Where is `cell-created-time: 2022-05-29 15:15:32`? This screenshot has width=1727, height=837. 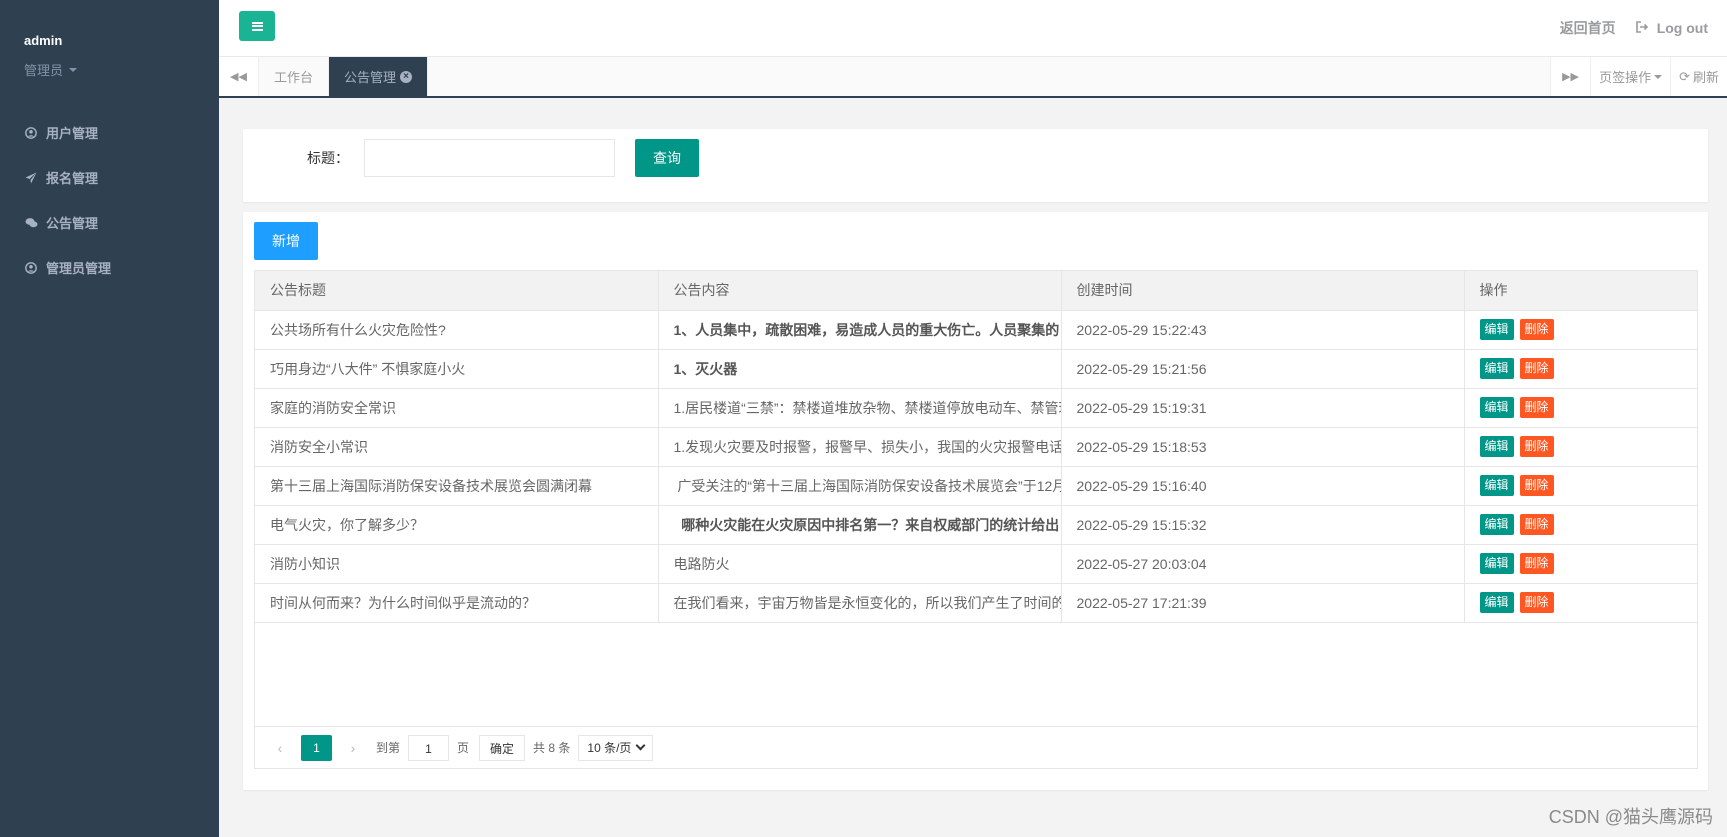 cell-created-time: 2022-05-29 15:15:32 is located at coordinates (1263, 525).